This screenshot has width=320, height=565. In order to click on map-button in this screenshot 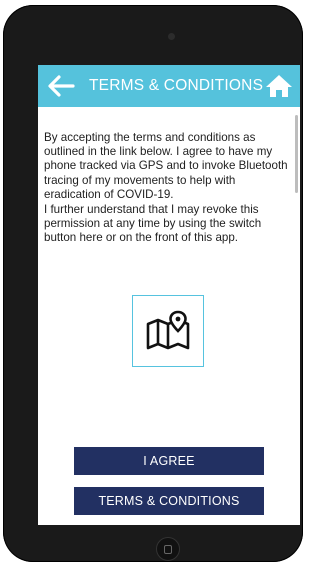, I will do `click(168, 331)`.